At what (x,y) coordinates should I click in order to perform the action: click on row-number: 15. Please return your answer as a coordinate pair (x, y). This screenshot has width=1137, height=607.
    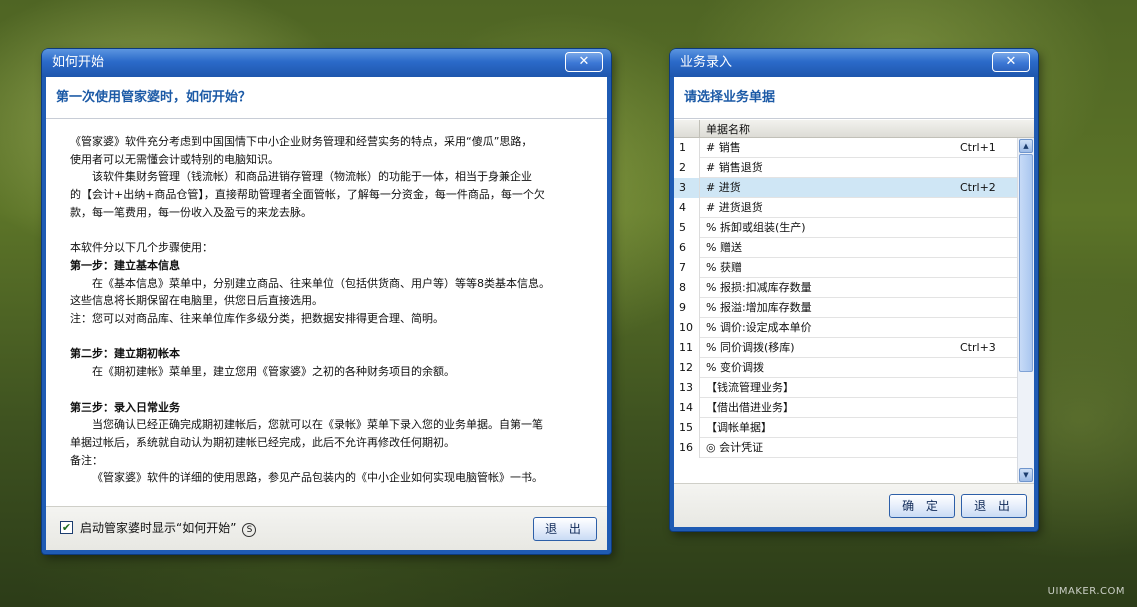
    Looking at the image, I should click on (687, 428).